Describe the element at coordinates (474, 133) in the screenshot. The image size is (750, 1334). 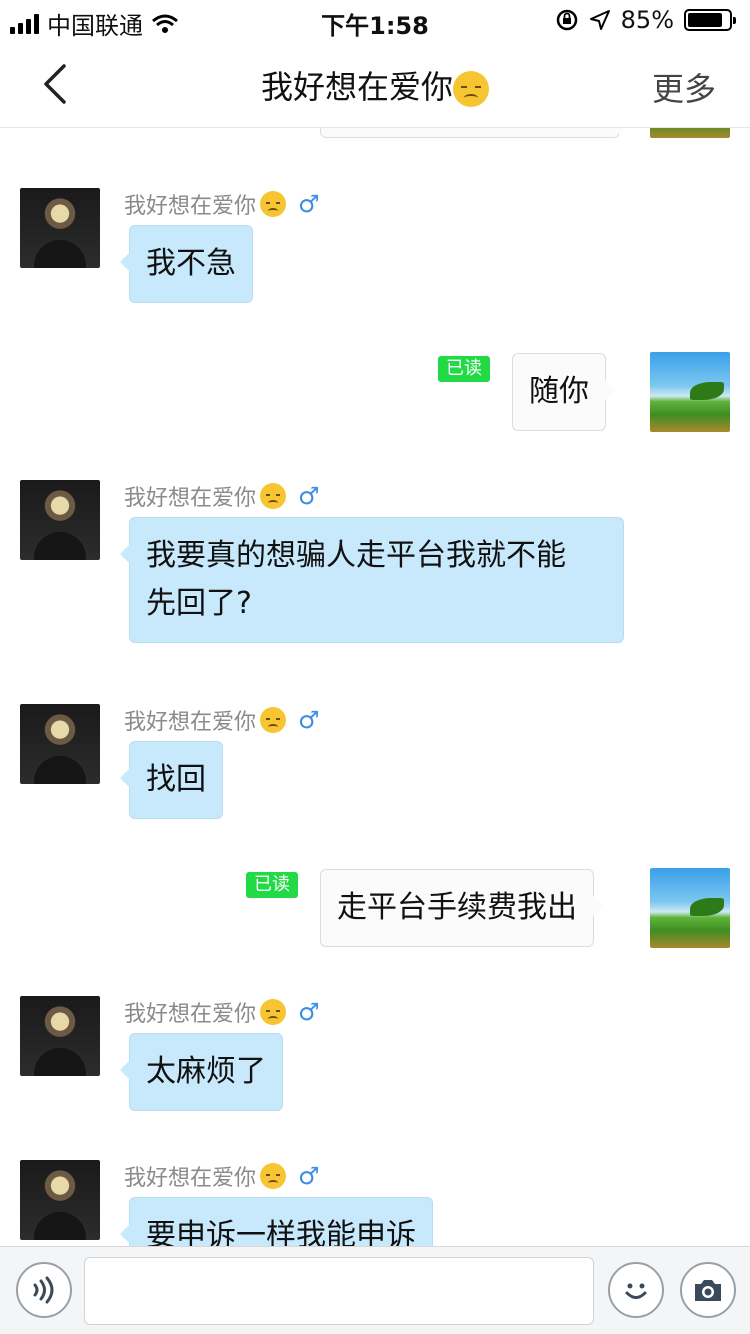
I see `message-bubble` at that location.